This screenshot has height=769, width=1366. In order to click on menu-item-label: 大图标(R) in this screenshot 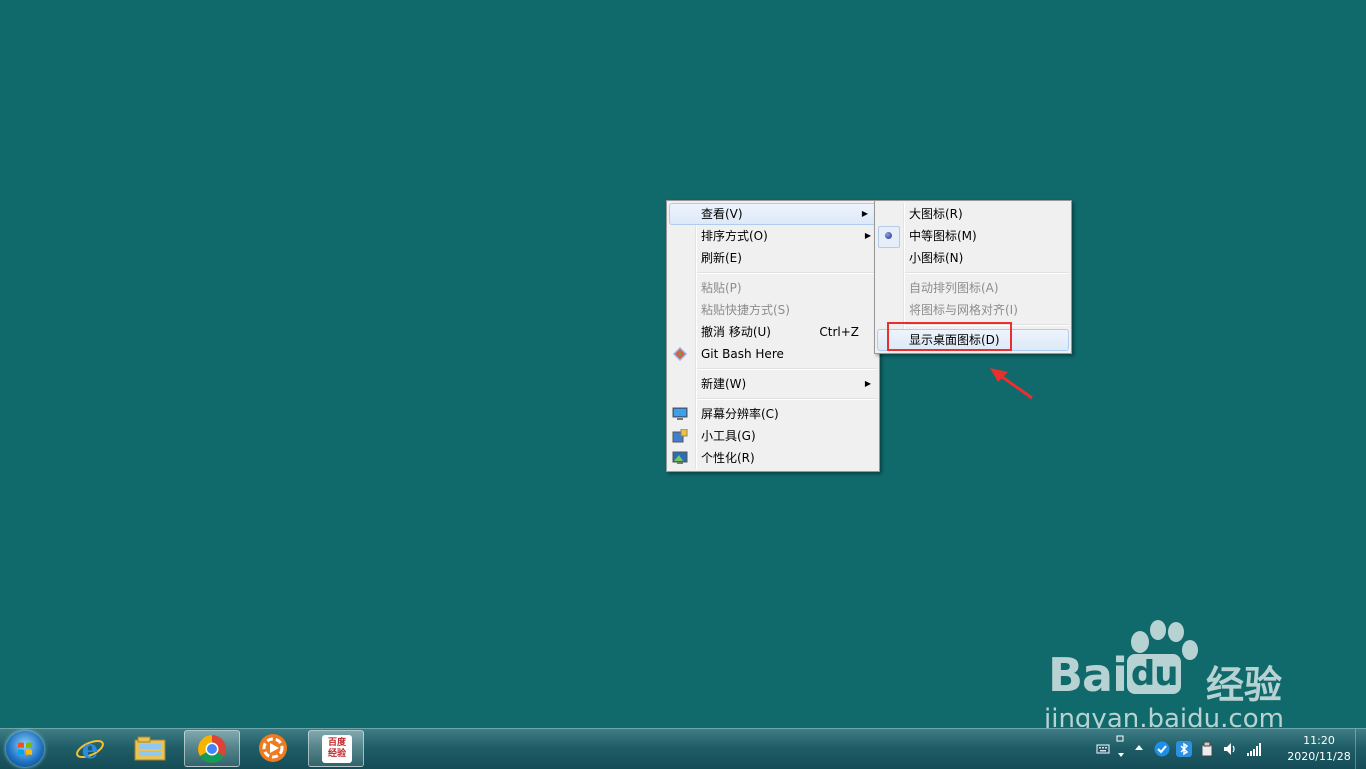, I will do `click(936, 214)`.